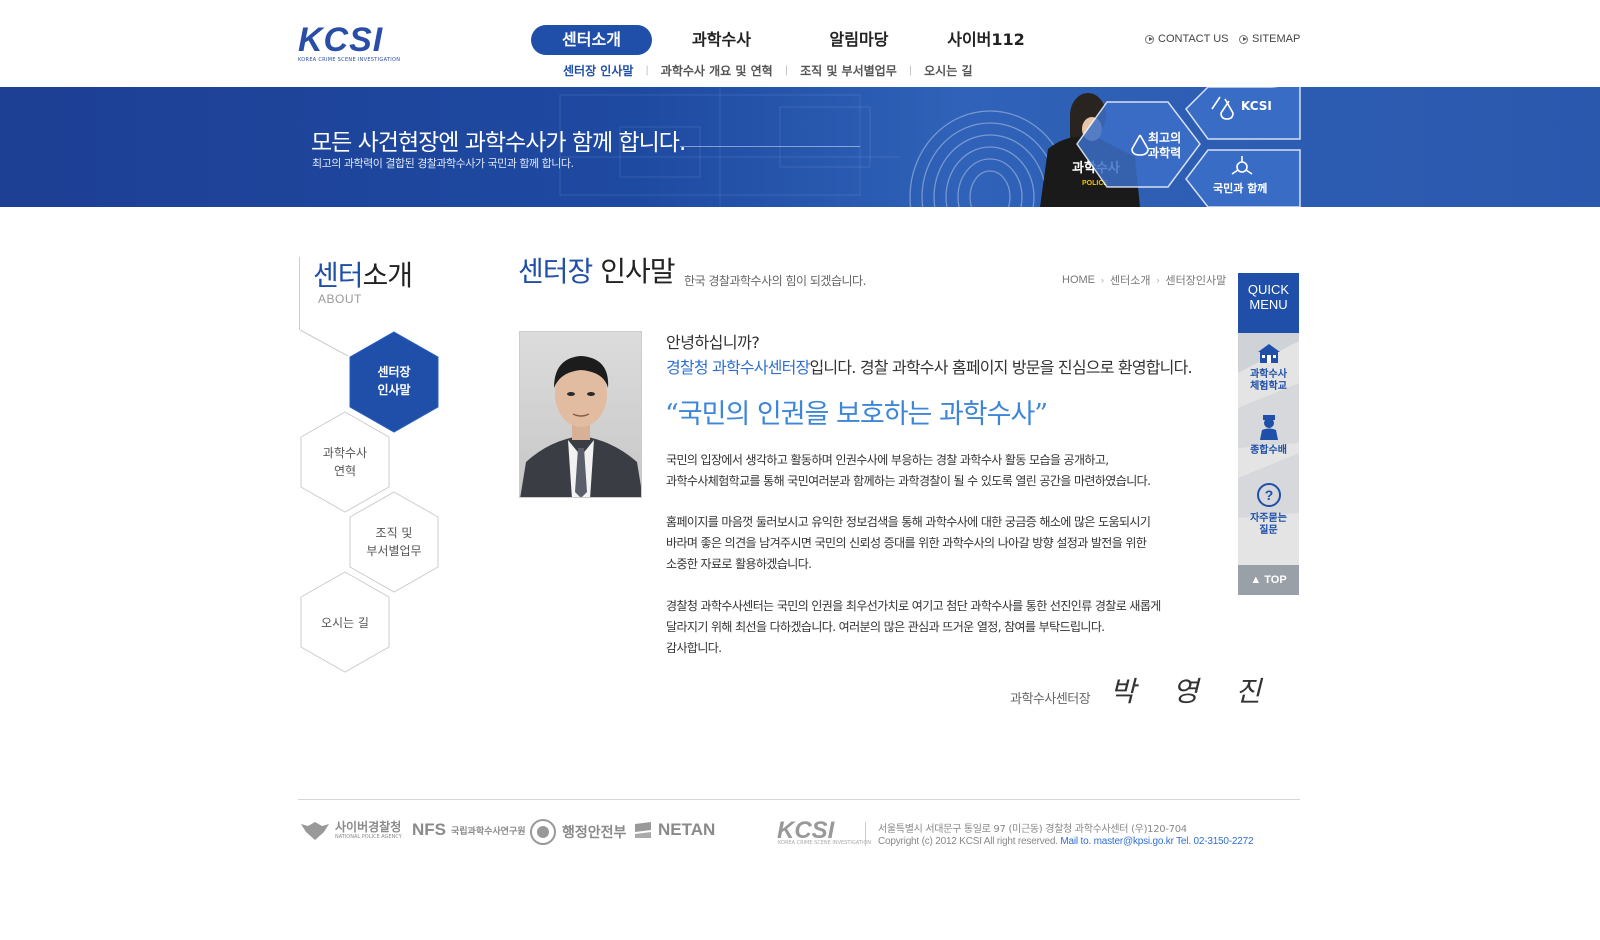 The image size is (1600, 940). I want to click on contact-us-link: CONTACT US, so click(1187, 39).